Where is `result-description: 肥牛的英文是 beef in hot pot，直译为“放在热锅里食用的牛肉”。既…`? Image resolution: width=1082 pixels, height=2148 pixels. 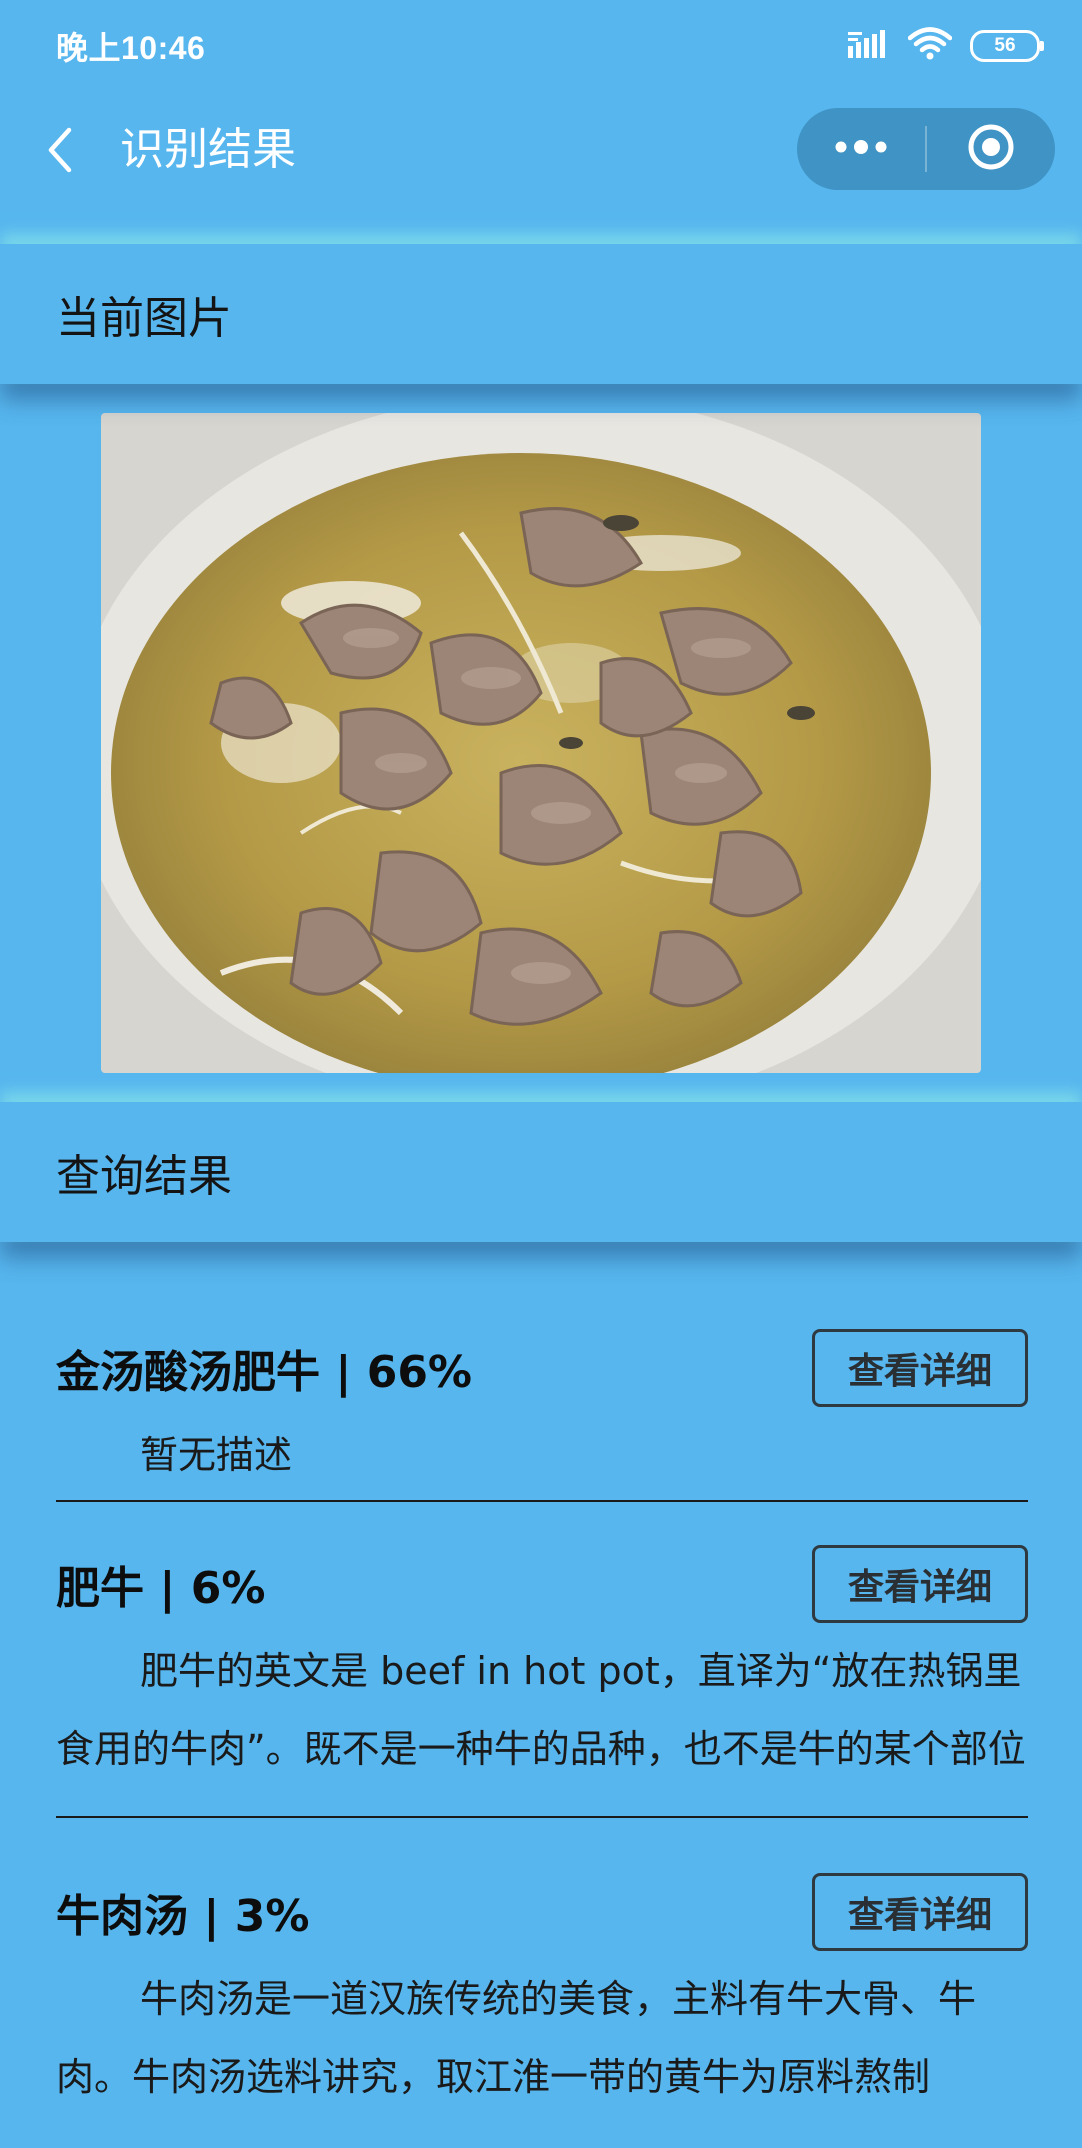
result-description: 肥牛的英文是 beef in hot pot，直译为“放在热锅里食用的牛肉”。既… is located at coordinates (541, 1710).